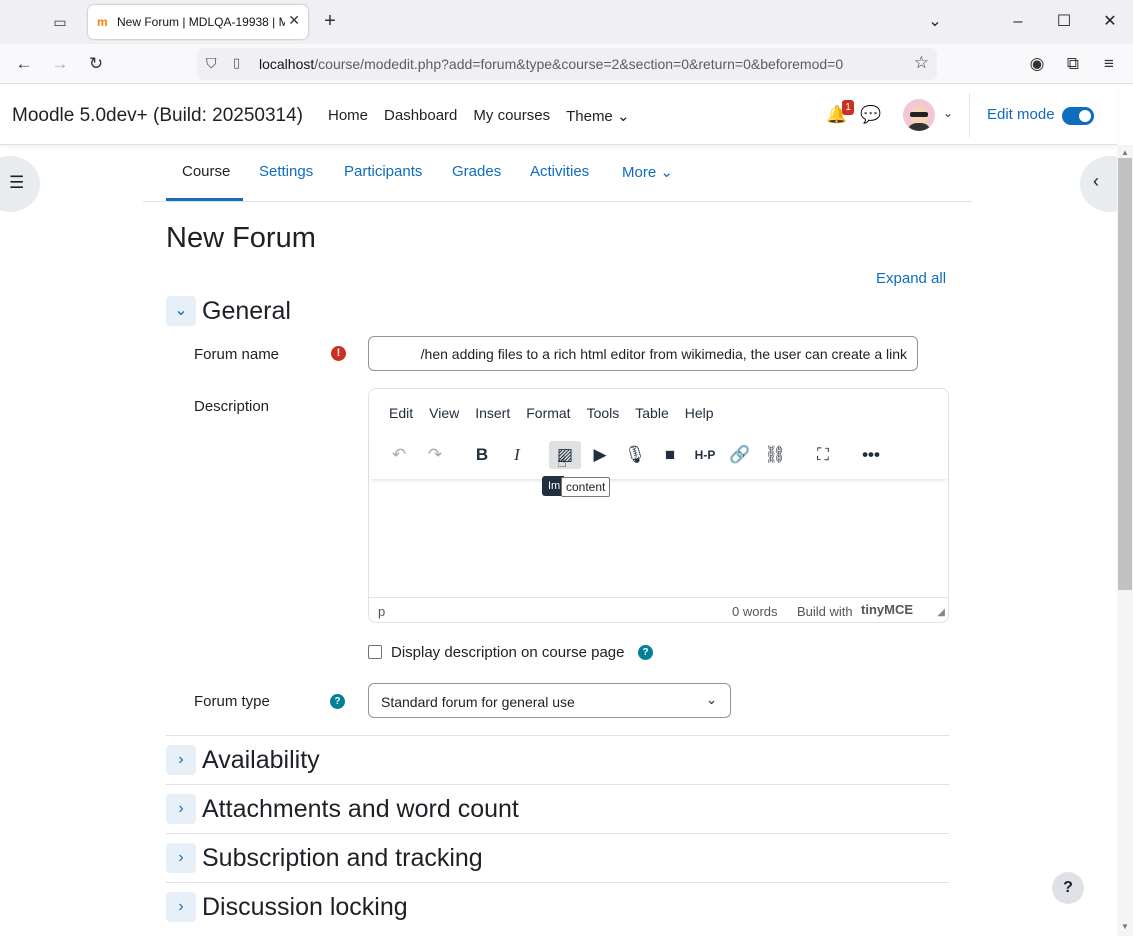  I want to click on edit-mode-toggle, so click(1078, 116).